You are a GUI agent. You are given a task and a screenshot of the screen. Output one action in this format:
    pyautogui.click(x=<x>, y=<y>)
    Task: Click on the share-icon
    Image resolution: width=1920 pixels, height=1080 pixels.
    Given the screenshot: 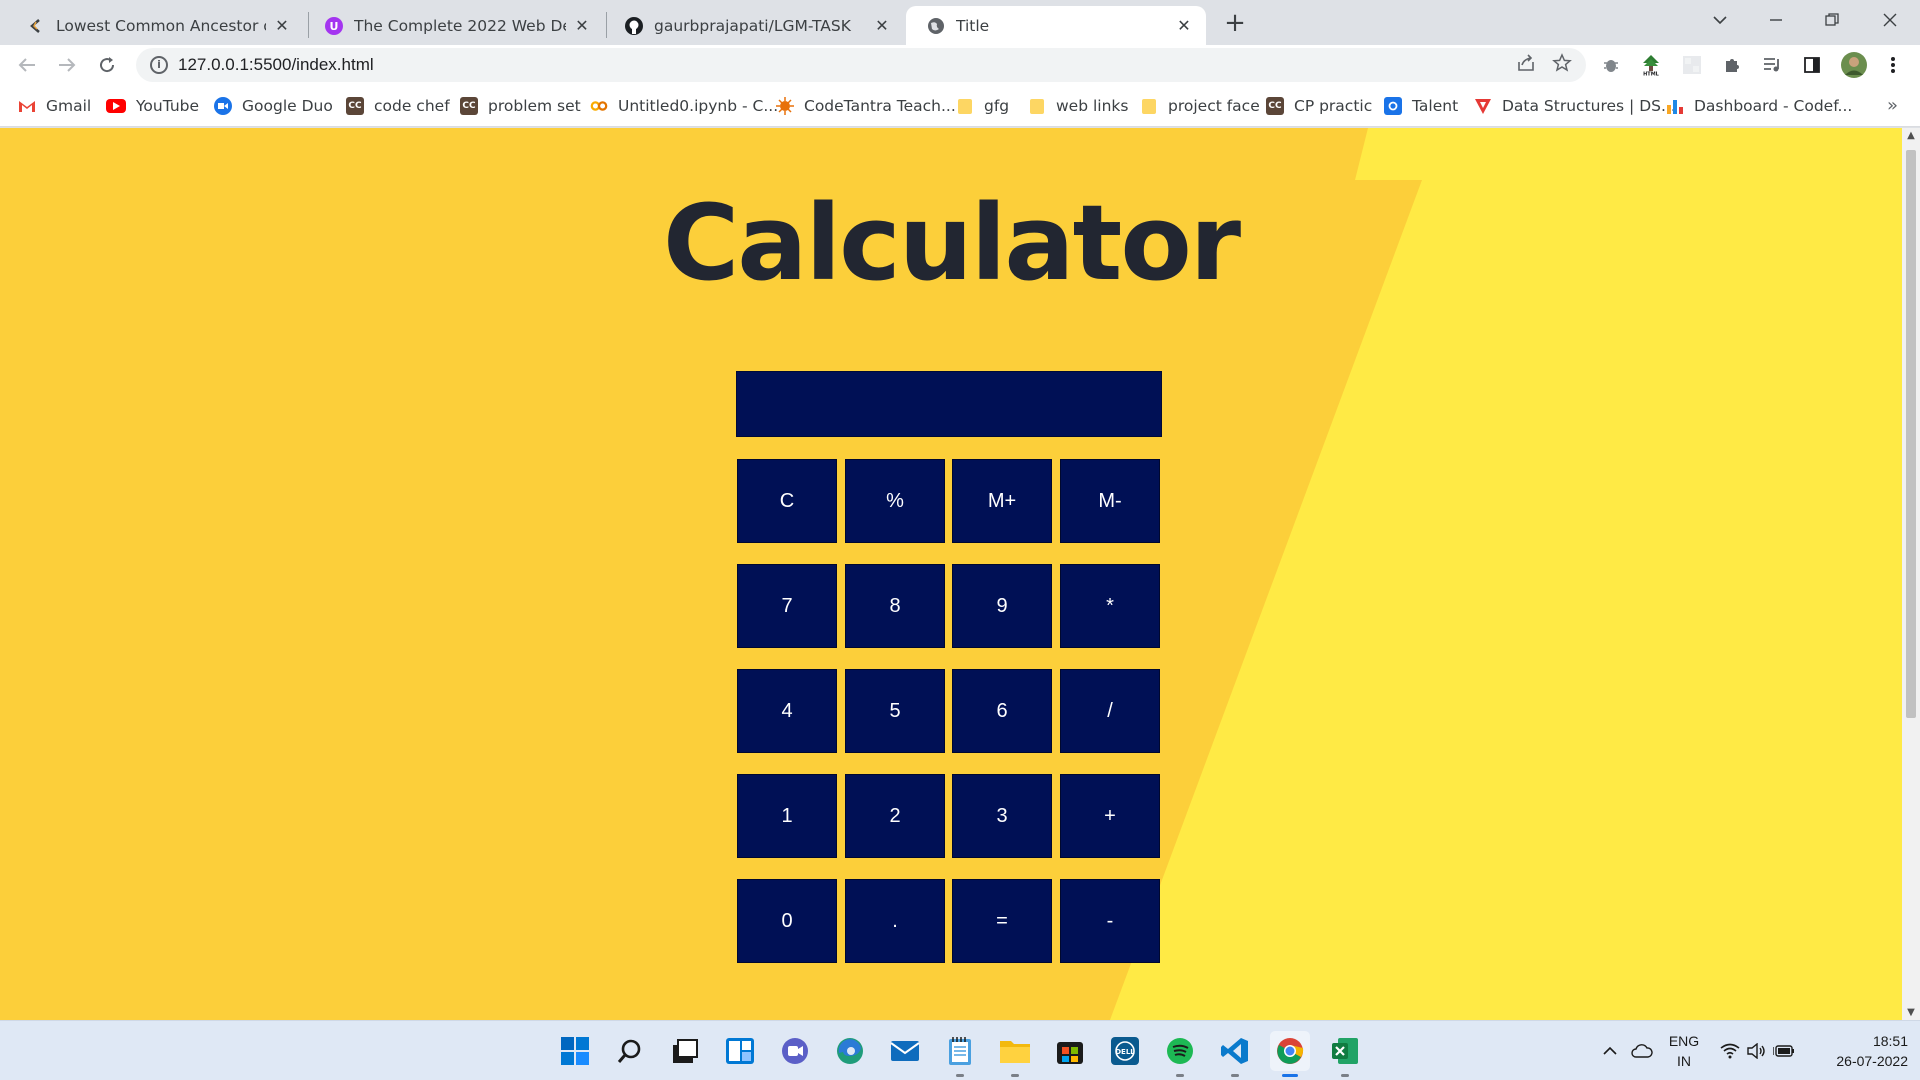 What is the action you would take?
    pyautogui.click(x=1526, y=65)
    